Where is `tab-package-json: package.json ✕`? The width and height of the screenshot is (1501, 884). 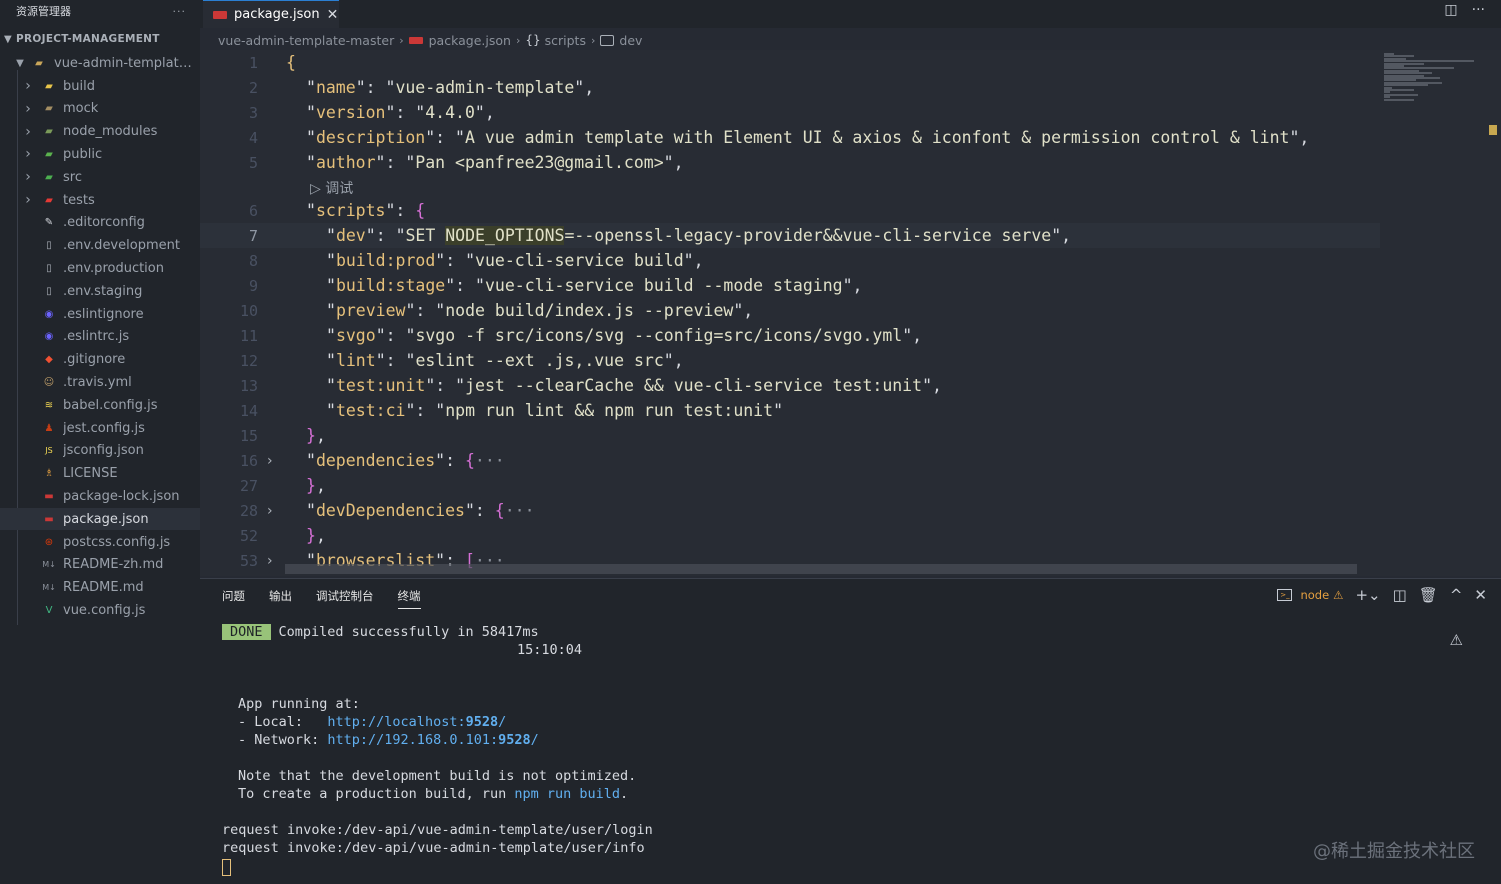 tab-package-json: package.json ✕ is located at coordinates (271, 14).